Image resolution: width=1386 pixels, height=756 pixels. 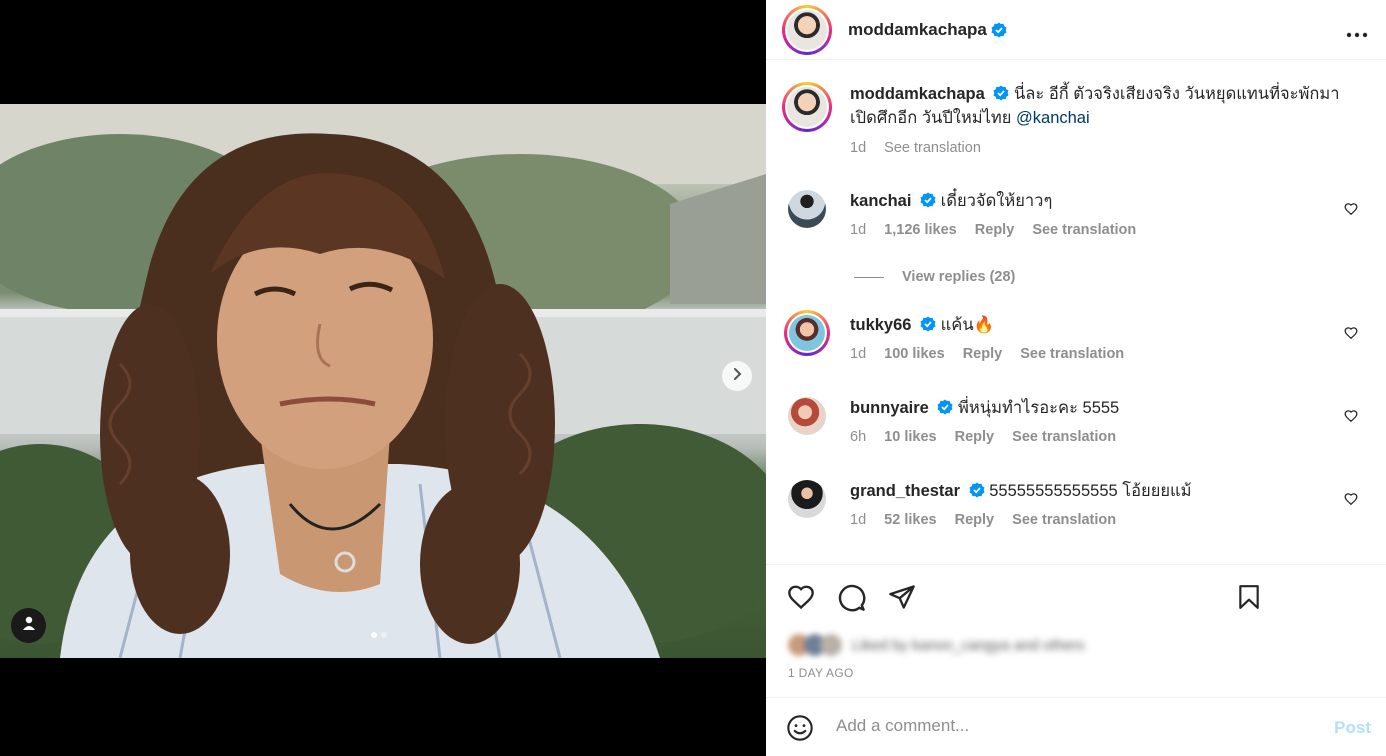 What do you see at coordinates (910, 520) in the screenshot?
I see `comment-likes: 52 likes` at bounding box center [910, 520].